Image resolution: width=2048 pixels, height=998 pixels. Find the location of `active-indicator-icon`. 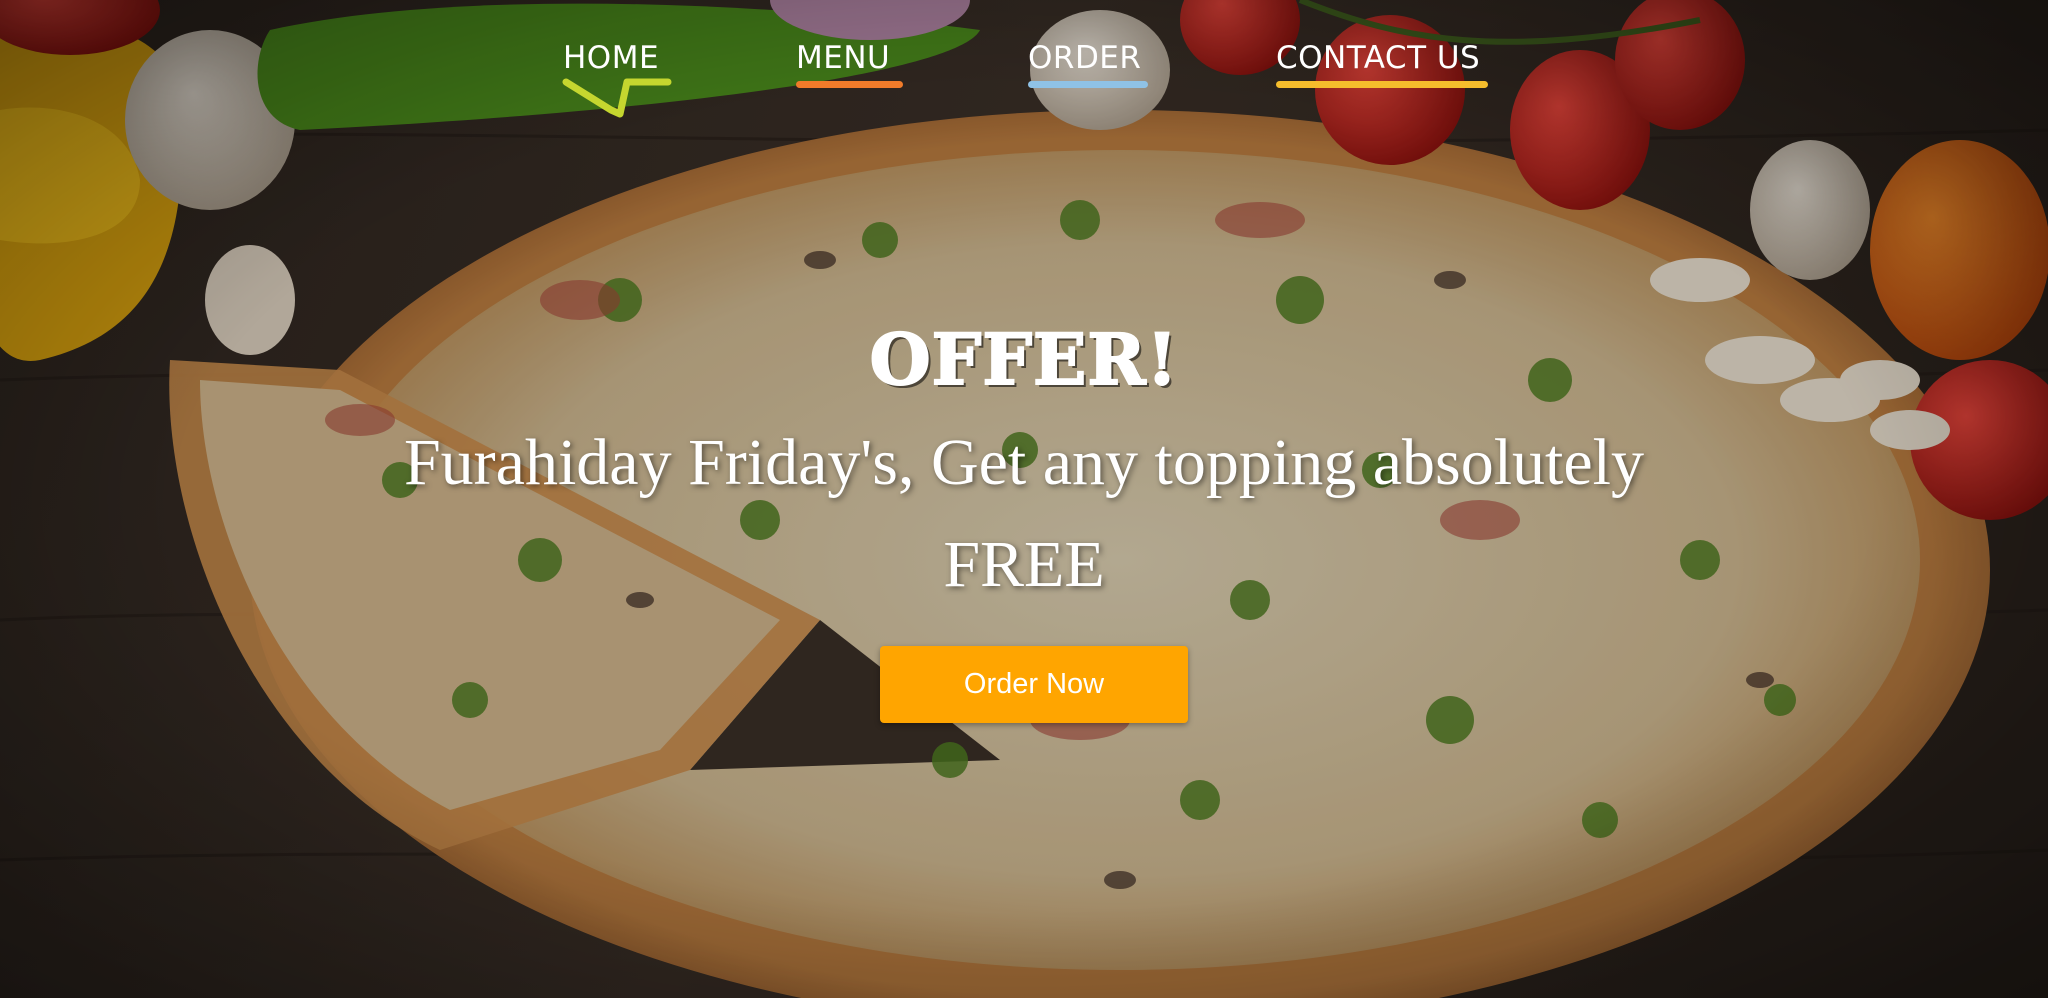

active-indicator-icon is located at coordinates (617, 98).